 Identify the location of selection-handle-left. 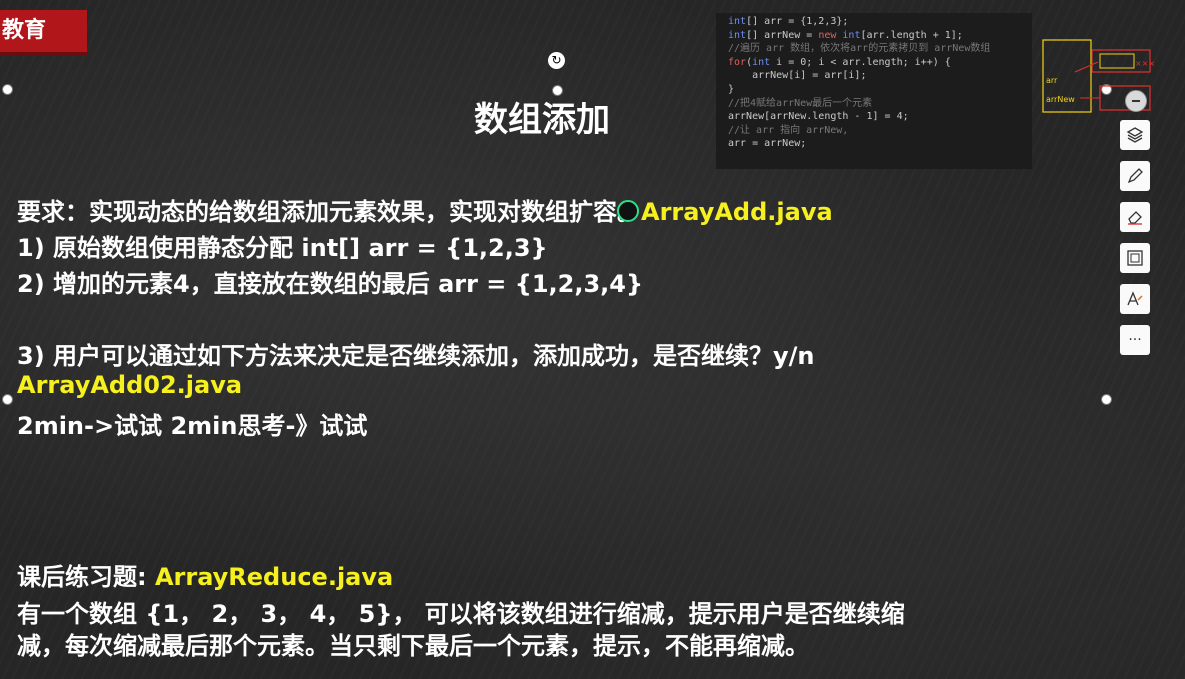
(7, 89).